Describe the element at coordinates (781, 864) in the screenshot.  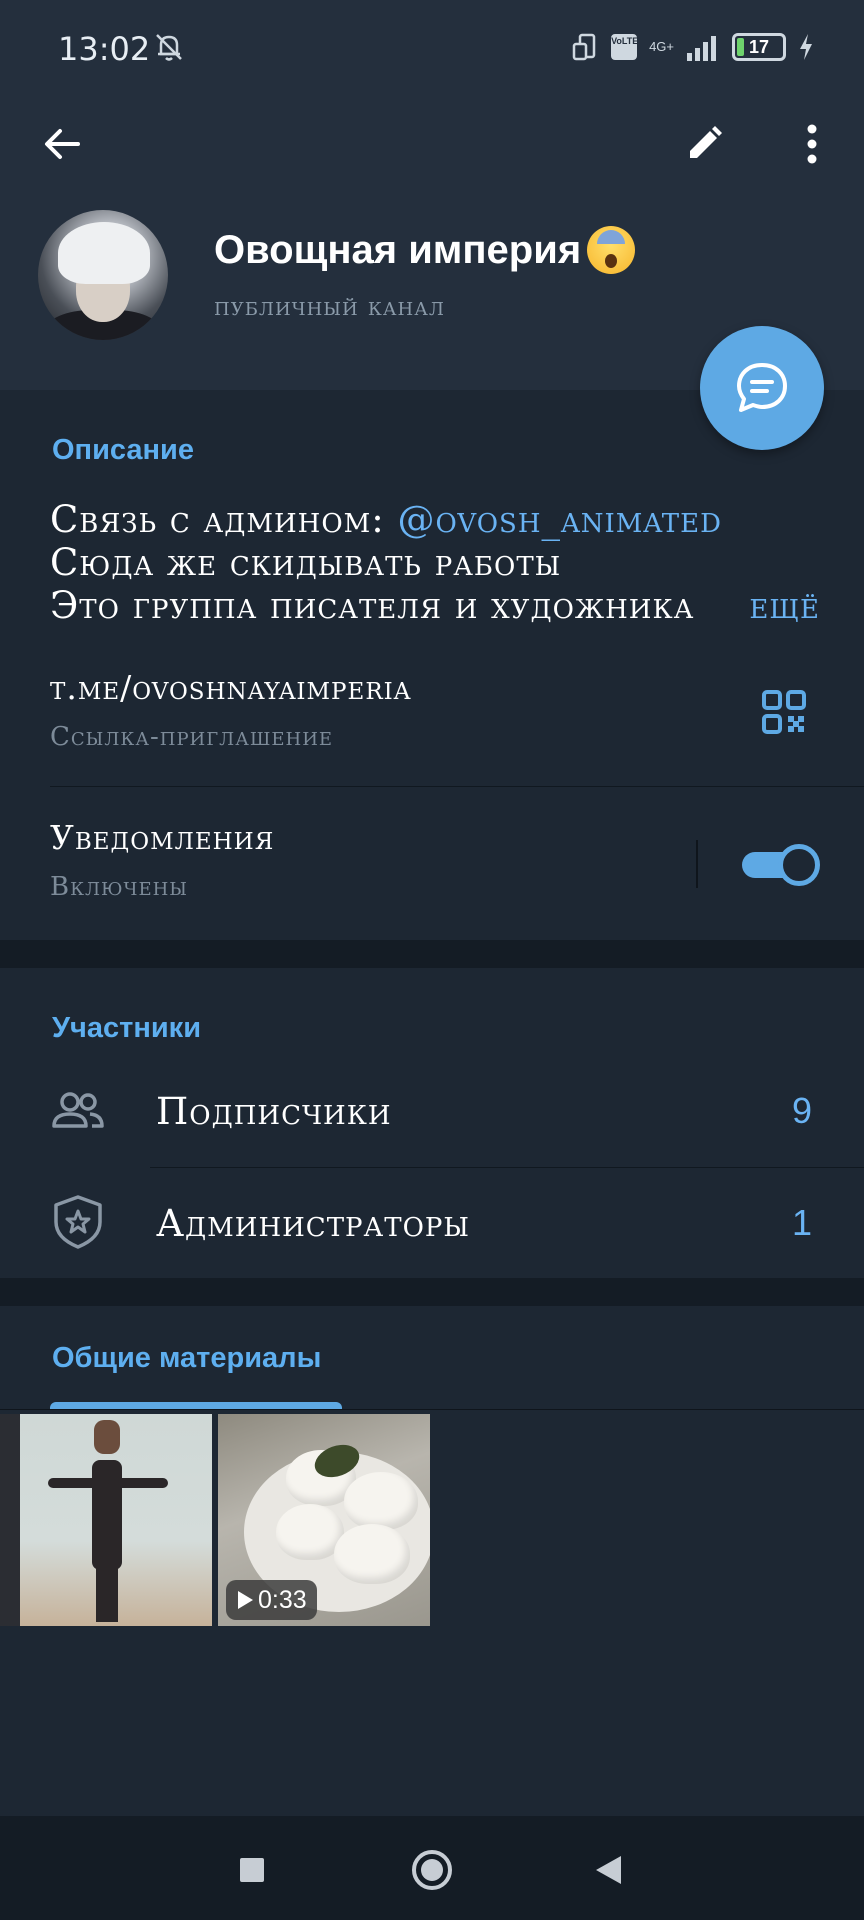
I see `notifications-toggle` at that location.